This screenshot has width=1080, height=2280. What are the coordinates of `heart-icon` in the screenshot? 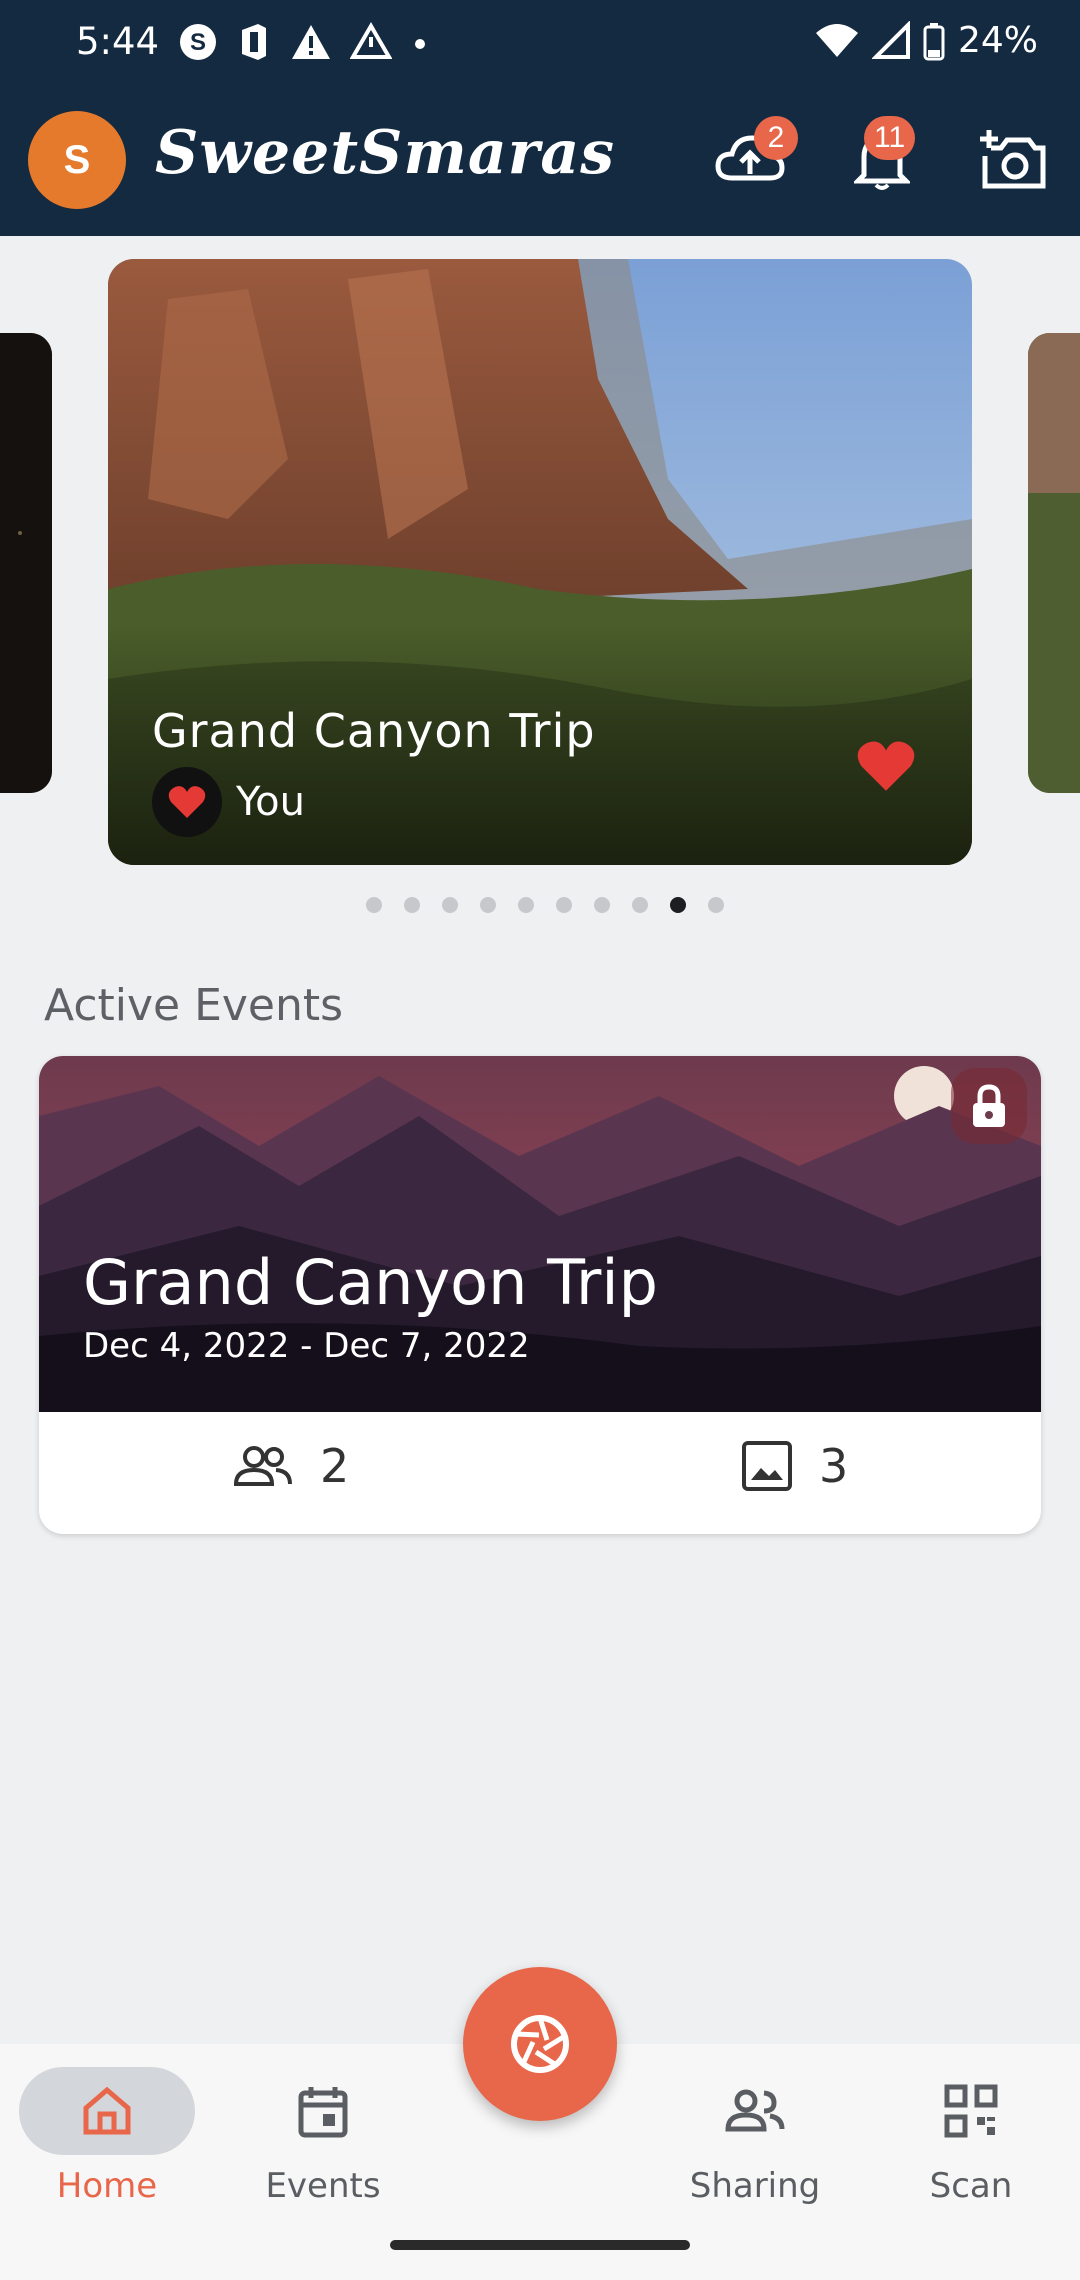 It's located at (187, 802).